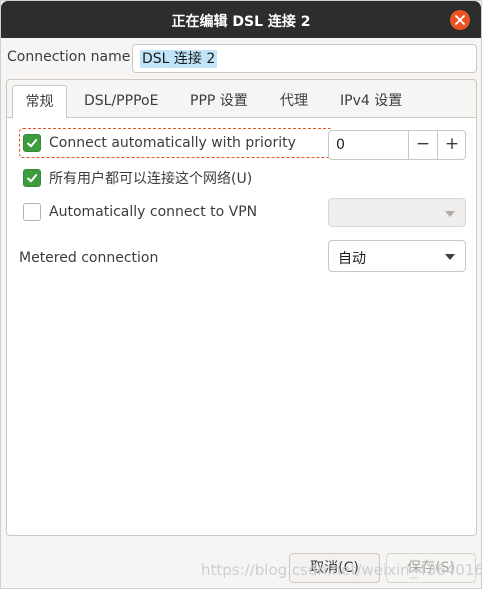 This screenshot has width=482, height=589. I want to click on connection-name-value: DSL 连接 2, so click(179, 59).